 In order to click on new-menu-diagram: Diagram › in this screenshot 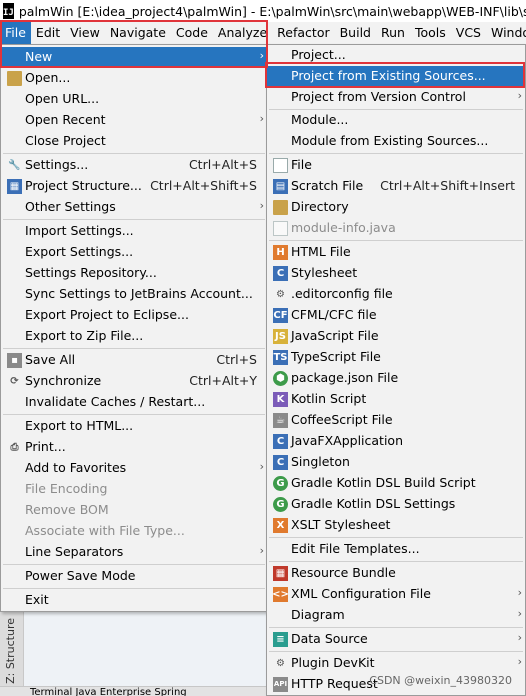, I will do `click(396, 615)`.